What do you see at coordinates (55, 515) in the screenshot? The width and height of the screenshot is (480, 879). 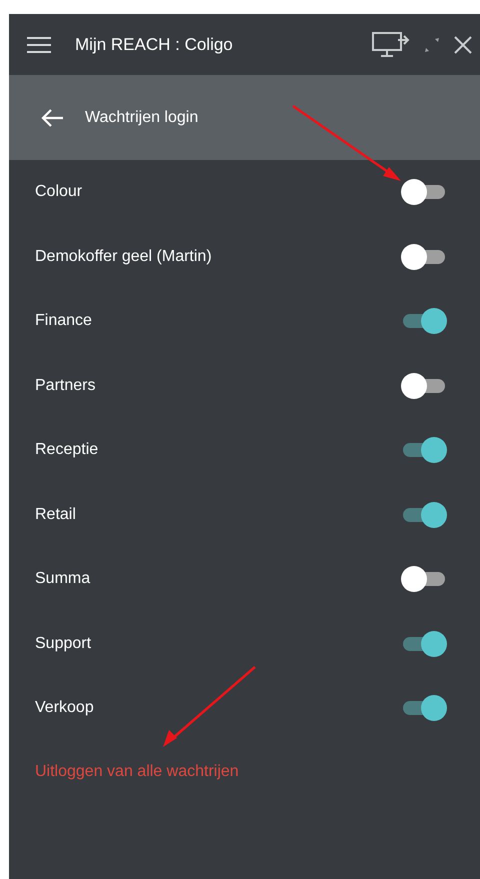 I see `queue-label: Retail` at bounding box center [55, 515].